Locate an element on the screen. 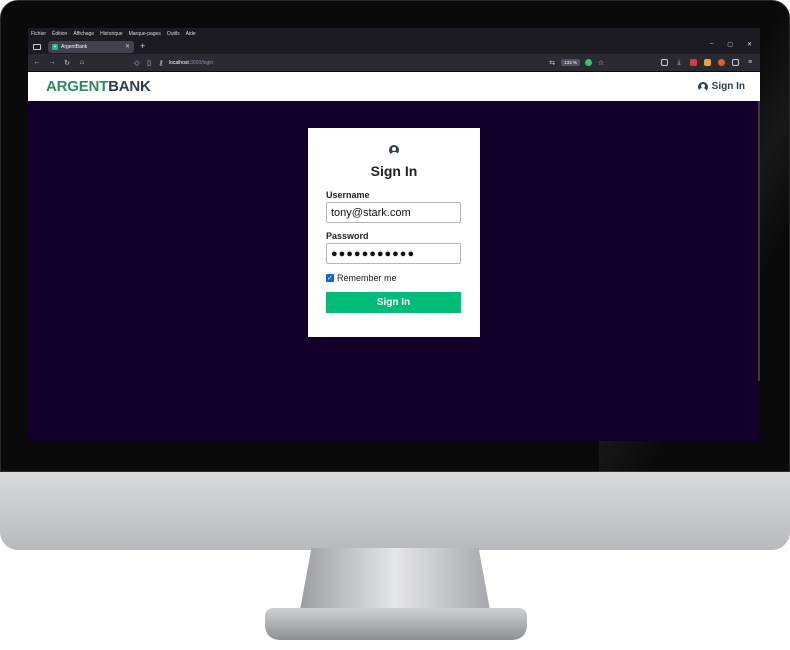 This screenshot has height=650, width=790. window-controls: – ▢ ✕ is located at coordinates (731, 44).